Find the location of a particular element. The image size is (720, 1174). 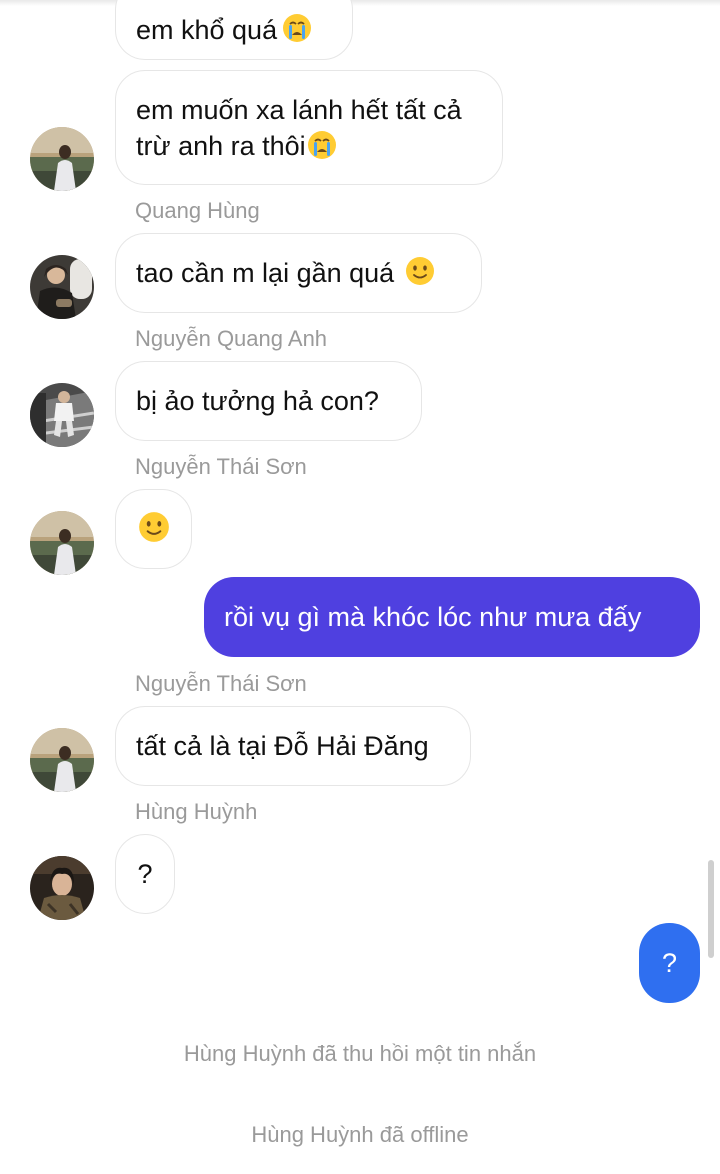

received-message: em khổ quá is located at coordinates (234, 30).